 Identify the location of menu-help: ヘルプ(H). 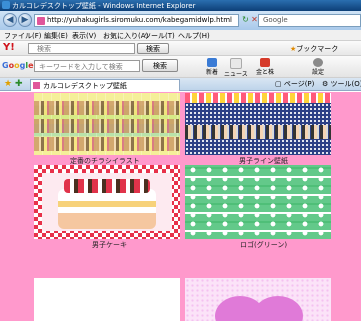
(194, 36).